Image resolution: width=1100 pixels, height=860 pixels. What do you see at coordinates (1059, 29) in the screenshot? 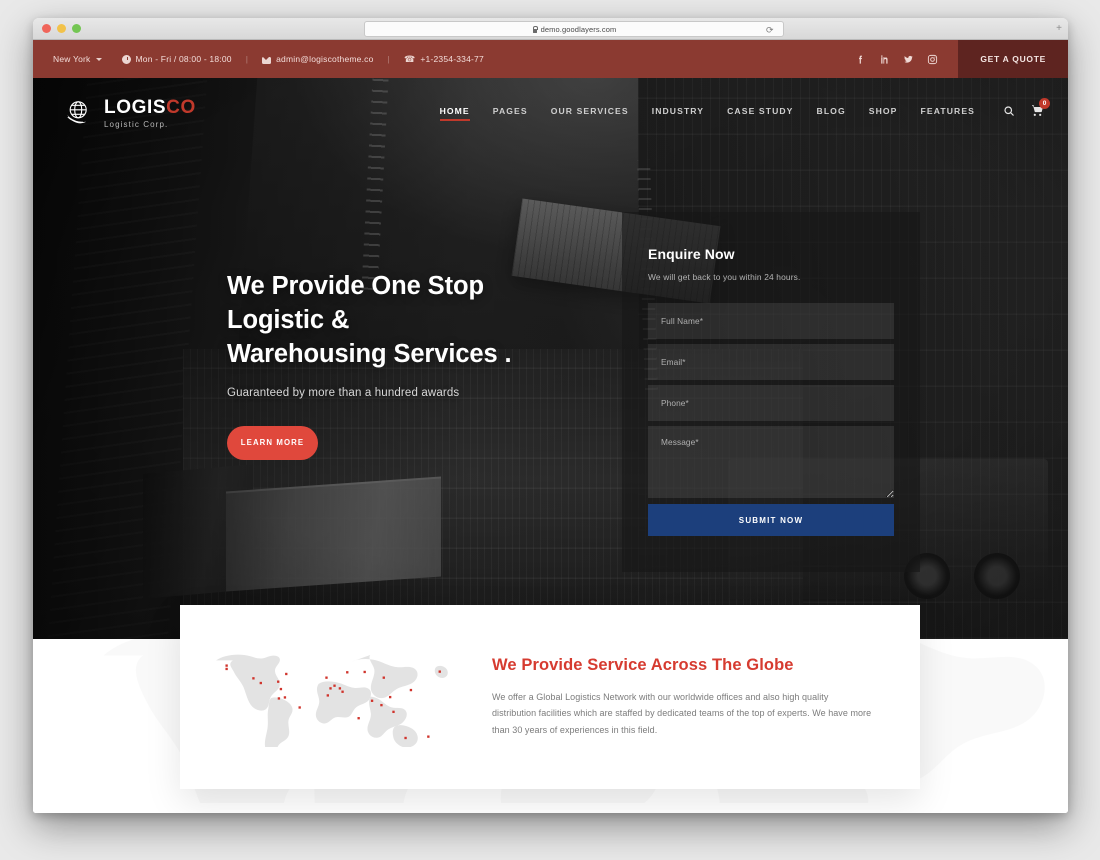
I see `new-tab-button: +` at bounding box center [1059, 29].